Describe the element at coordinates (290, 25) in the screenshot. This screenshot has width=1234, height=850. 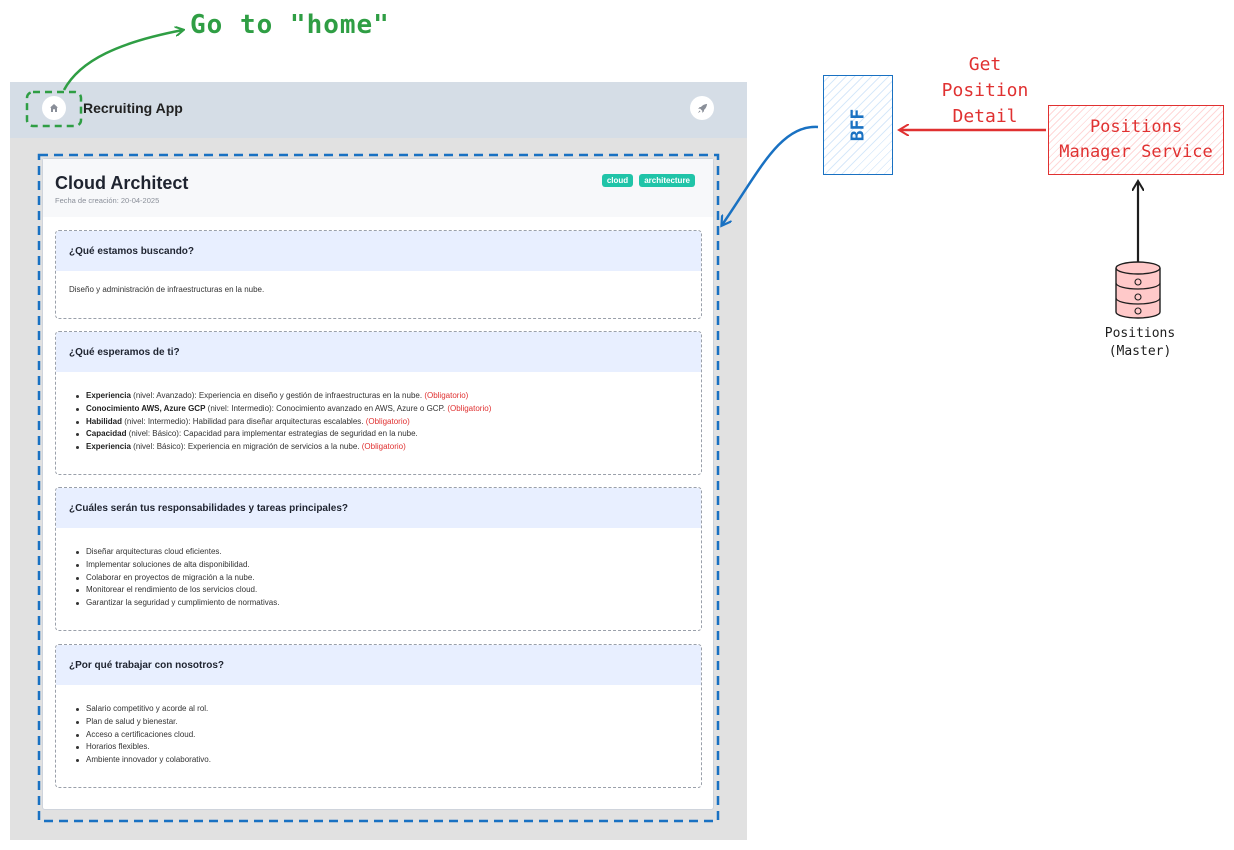
I see `go-home-annotation: Go to "home"` at that location.